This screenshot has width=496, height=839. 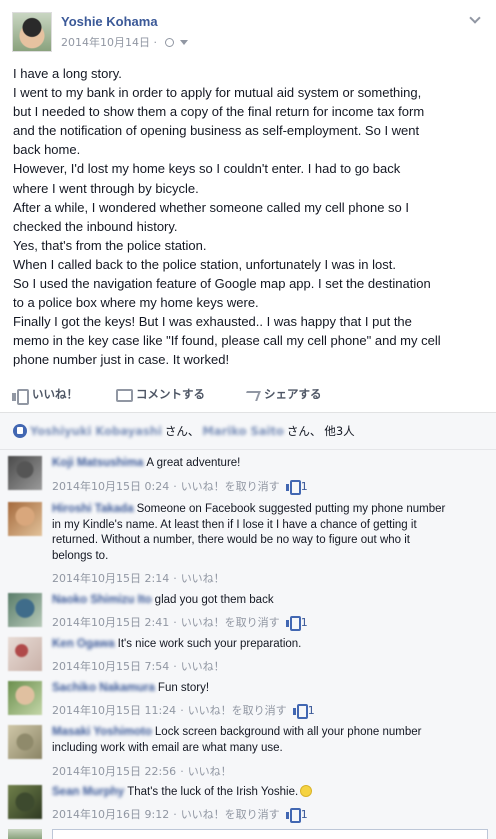 What do you see at coordinates (183, 688) in the screenshot?
I see `comment-text: Fun story!` at bounding box center [183, 688].